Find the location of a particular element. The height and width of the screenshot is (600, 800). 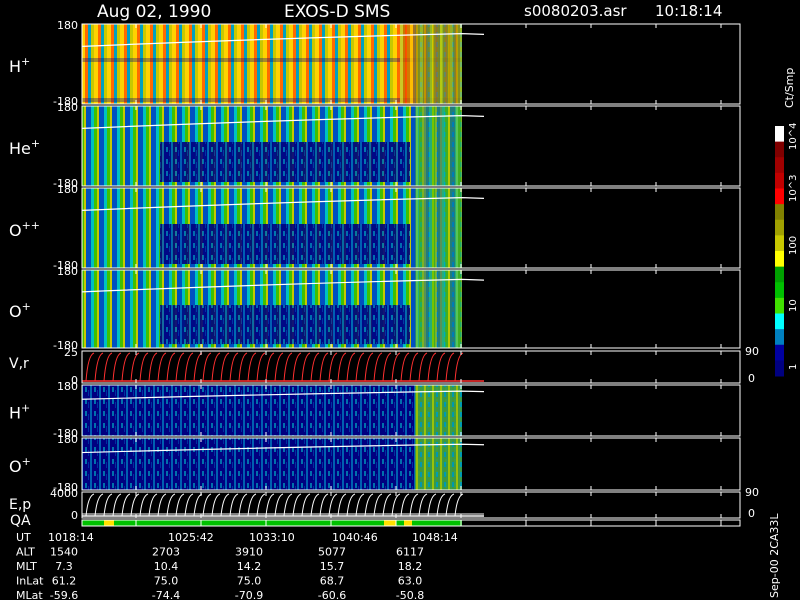

count-colorbar: 10^4 10^3 100 10 1 is located at coordinates (787, 250).